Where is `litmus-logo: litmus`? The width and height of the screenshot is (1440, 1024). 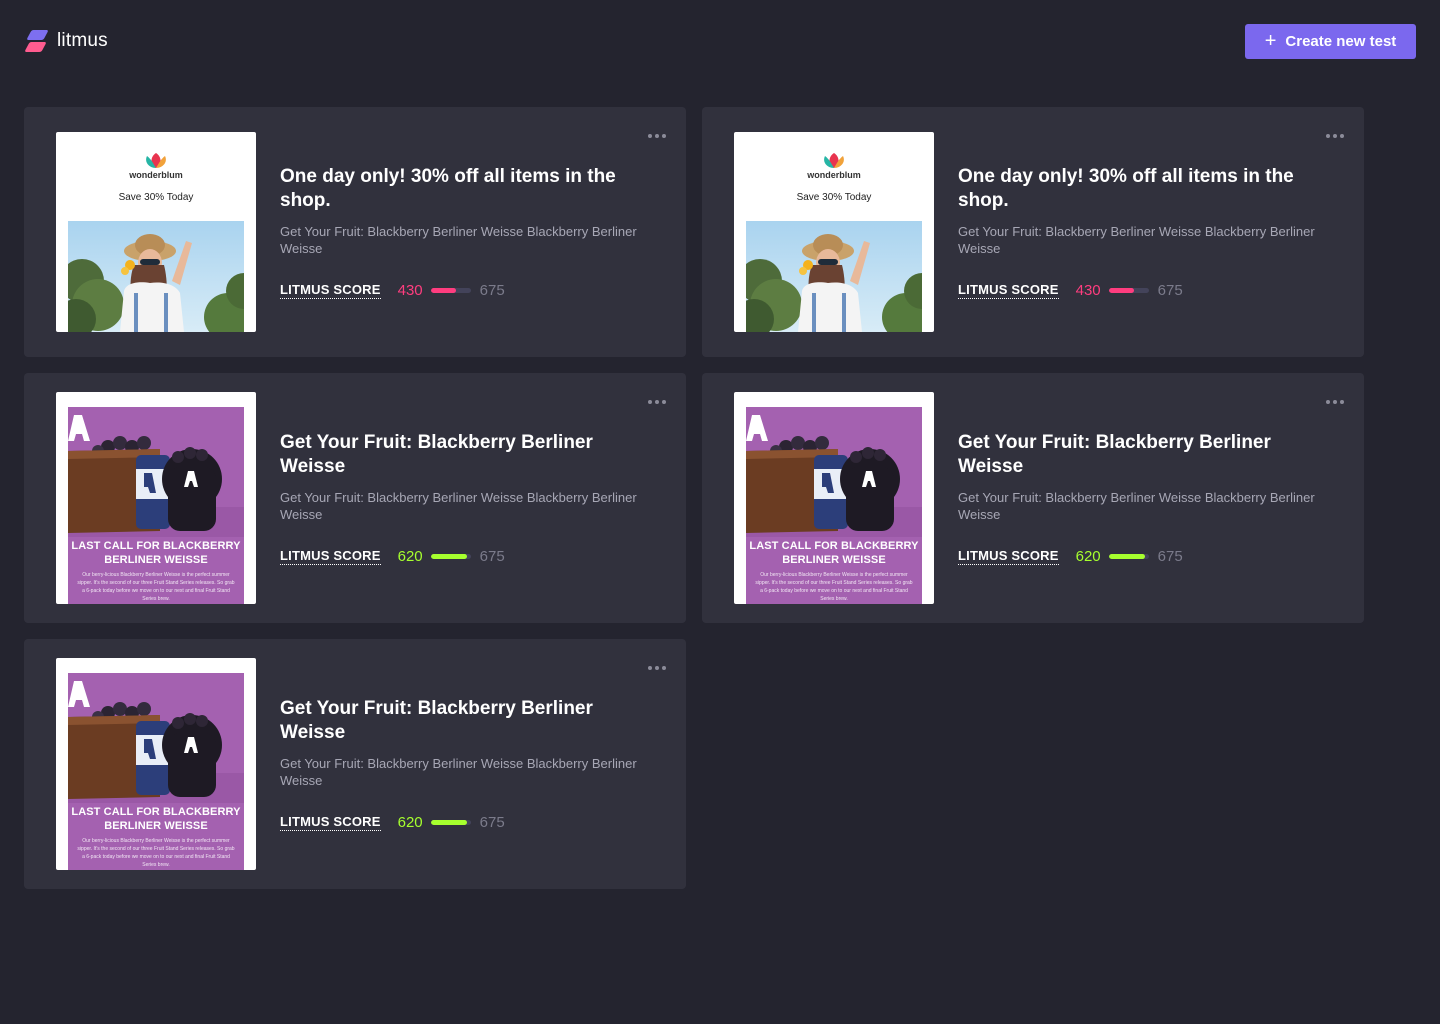
litmus-logo: litmus is located at coordinates (66, 41).